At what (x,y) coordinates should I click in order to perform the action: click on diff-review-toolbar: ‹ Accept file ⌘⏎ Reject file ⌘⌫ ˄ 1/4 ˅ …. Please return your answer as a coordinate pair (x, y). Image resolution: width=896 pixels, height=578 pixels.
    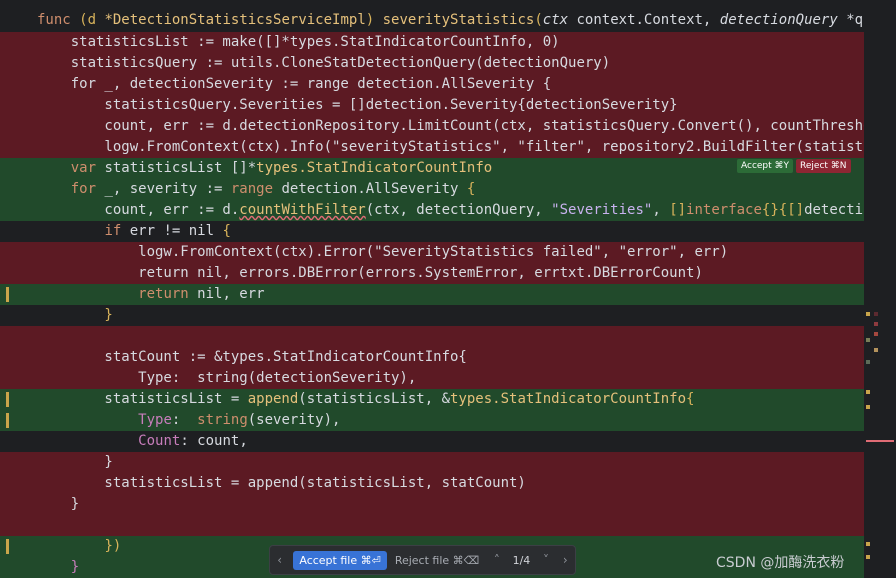
    Looking at the image, I should click on (422, 560).